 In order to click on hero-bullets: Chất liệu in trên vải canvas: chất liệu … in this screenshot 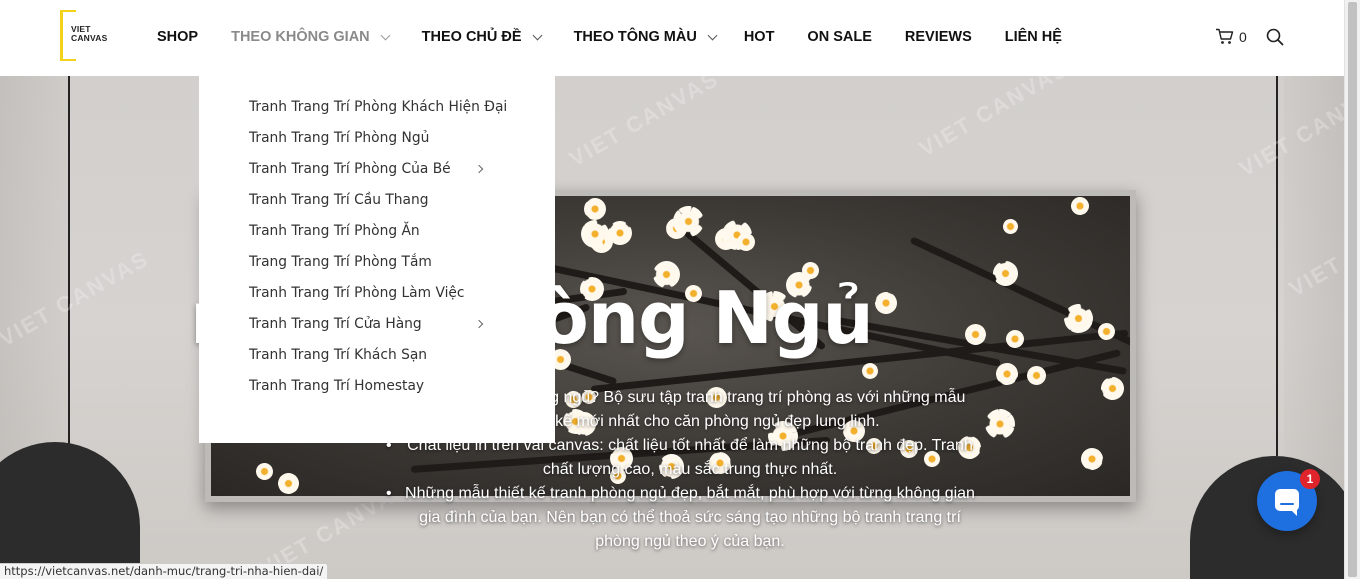, I will do `click(680, 494)`.